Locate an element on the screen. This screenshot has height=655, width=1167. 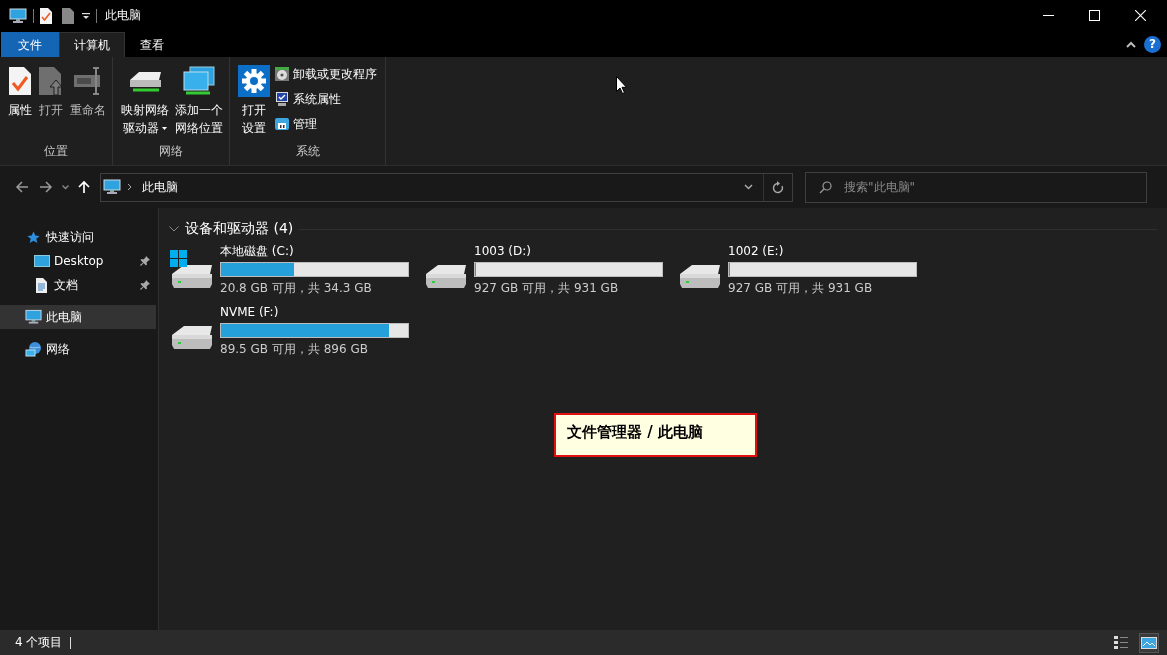
ribbon-tab: 计算机 is located at coordinates (92, 44).